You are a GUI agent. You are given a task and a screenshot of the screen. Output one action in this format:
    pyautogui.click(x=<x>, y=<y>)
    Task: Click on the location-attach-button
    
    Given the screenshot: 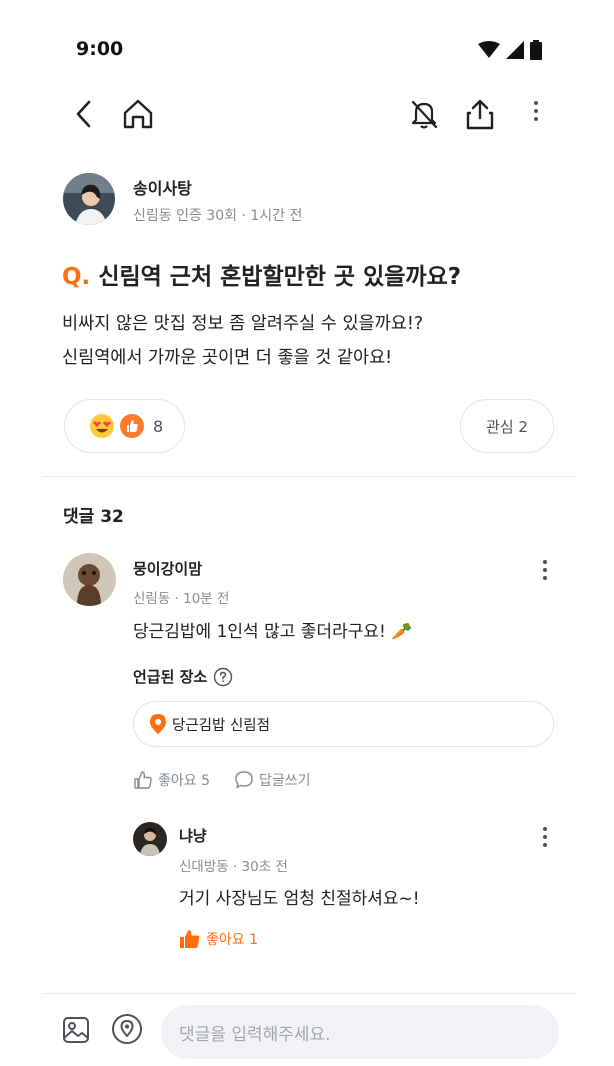 What is the action you would take?
    pyautogui.click(x=127, y=1029)
    